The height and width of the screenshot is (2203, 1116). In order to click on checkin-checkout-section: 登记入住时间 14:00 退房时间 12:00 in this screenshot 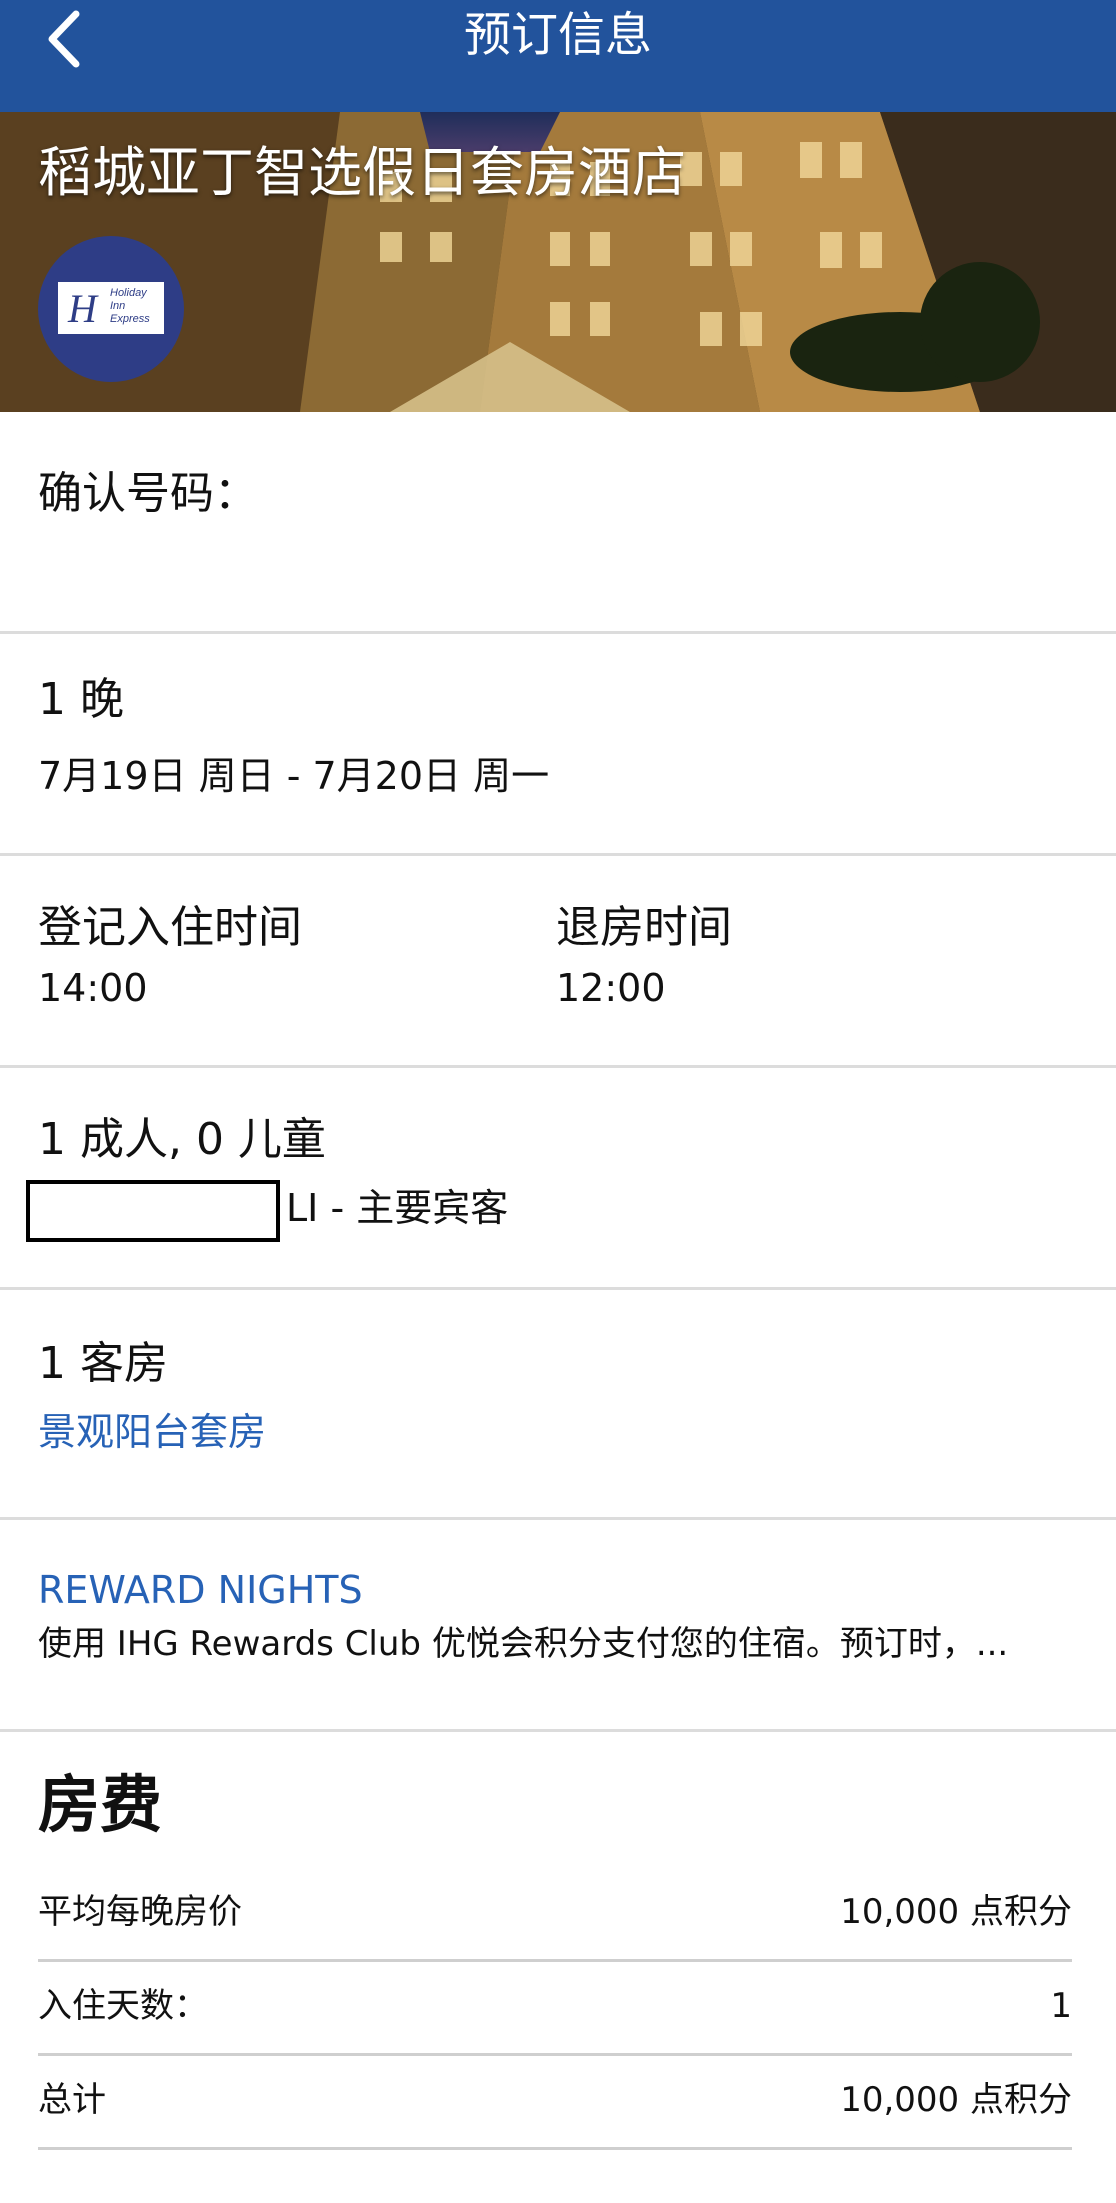, I will do `click(558, 962)`.